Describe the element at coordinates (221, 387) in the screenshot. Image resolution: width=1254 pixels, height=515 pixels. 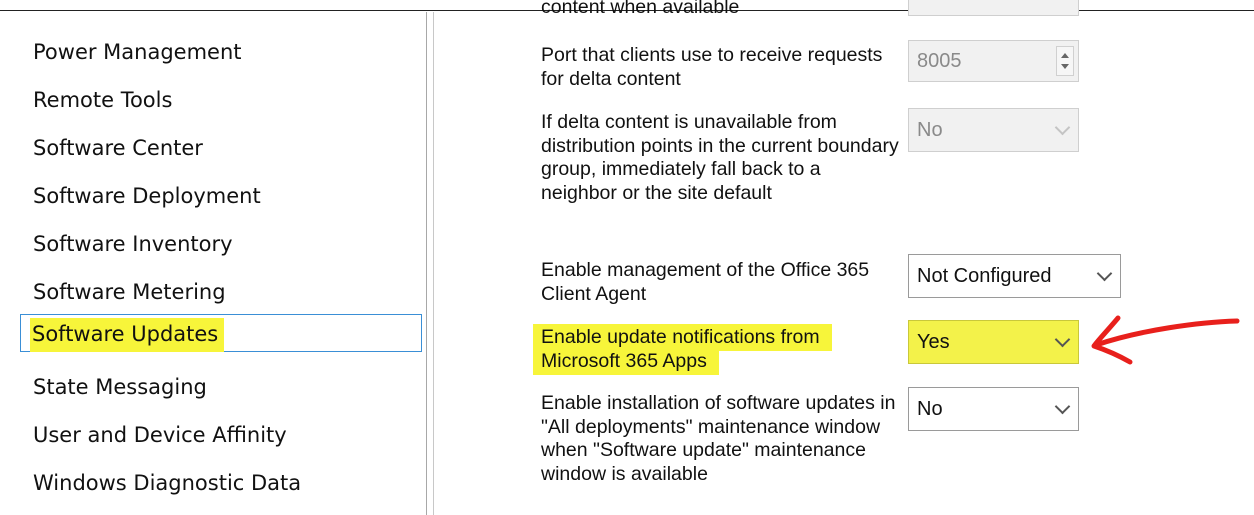
I see `nav-item-state-messaging: State Messaging` at that location.